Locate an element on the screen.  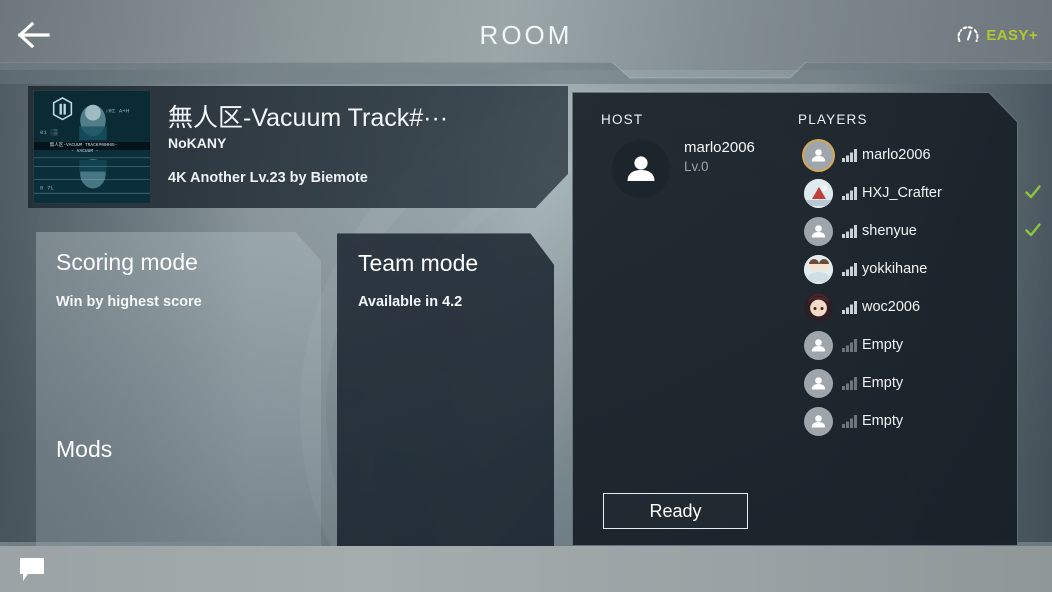
player-name: yokkihane is located at coordinates (895, 269).